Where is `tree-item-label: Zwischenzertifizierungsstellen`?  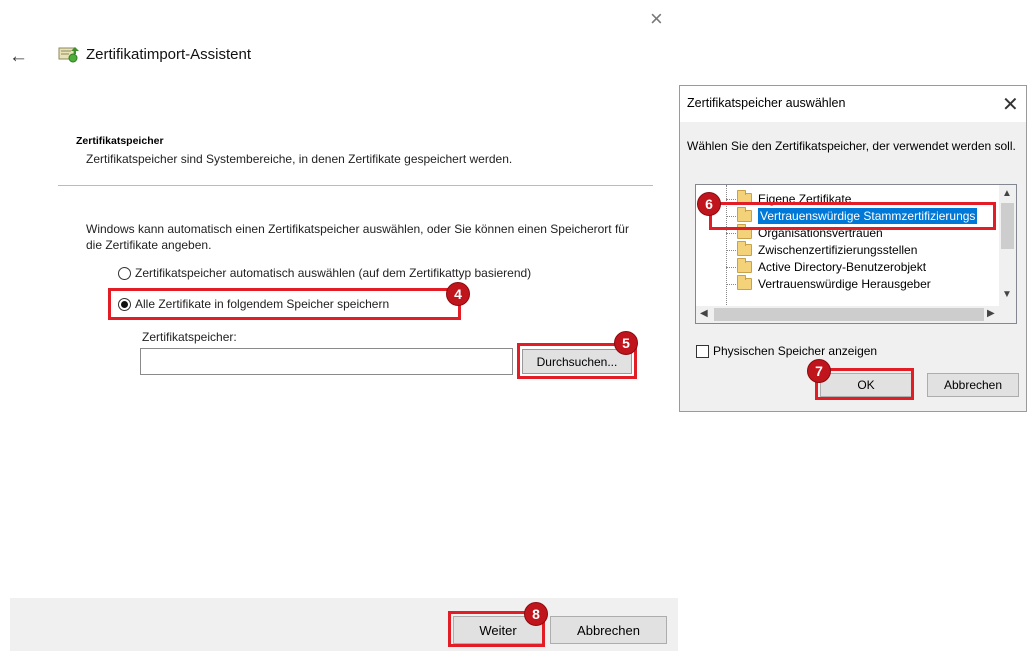
tree-item-label: Zwischenzertifizierungsstellen is located at coordinates (838, 249).